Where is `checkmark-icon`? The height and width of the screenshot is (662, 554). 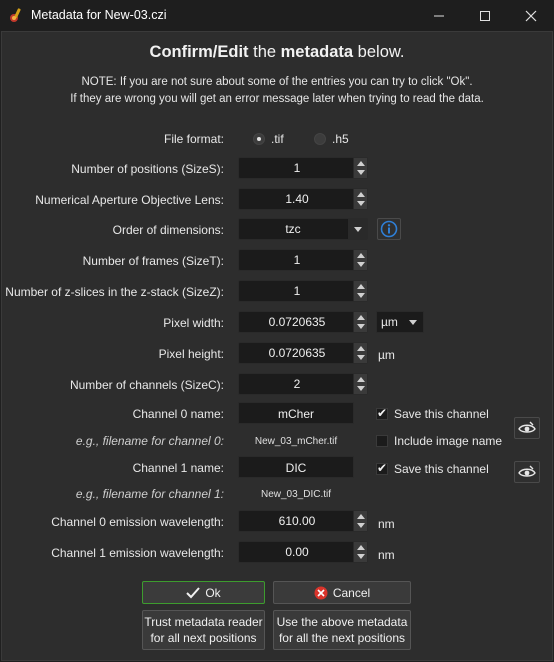
checkmark-icon is located at coordinates (193, 592).